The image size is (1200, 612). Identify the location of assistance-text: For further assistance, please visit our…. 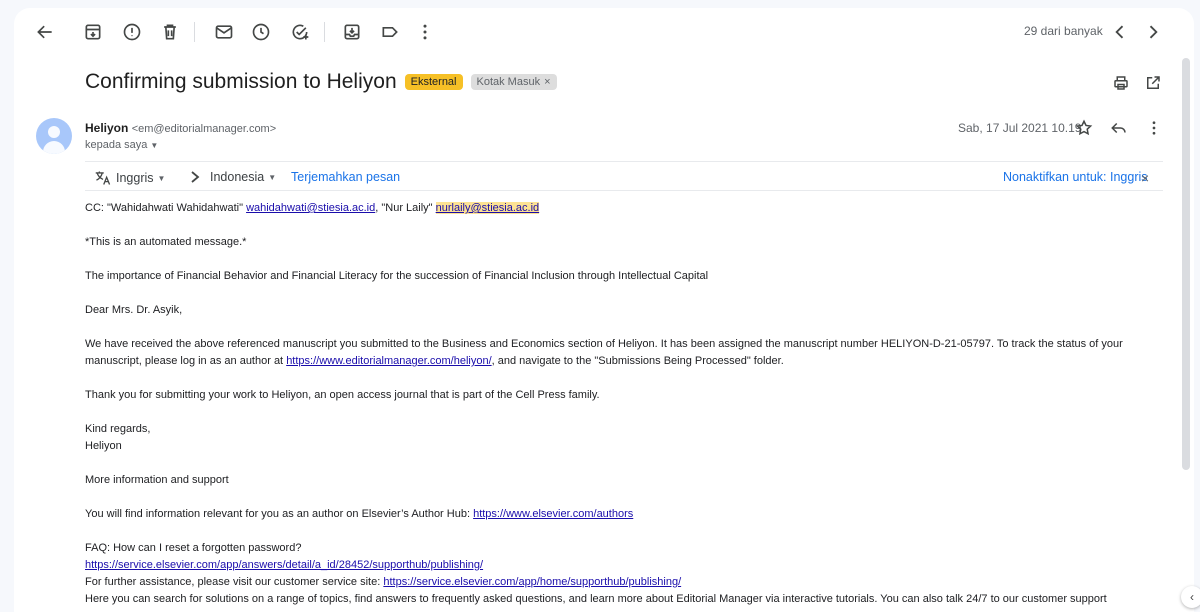
(234, 582).